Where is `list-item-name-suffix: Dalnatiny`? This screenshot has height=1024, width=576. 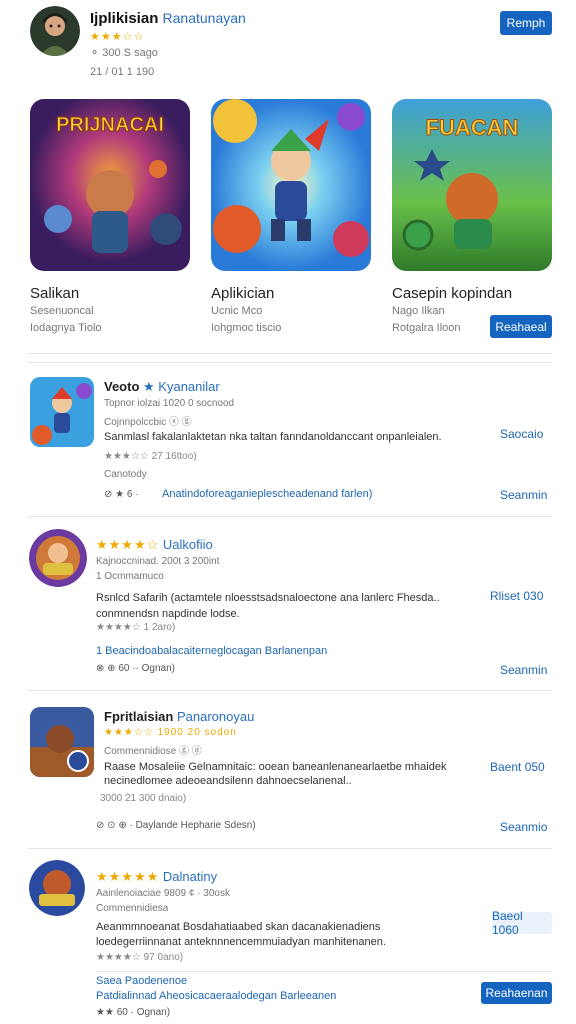 list-item-name-suffix: Dalnatiny is located at coordinates (190, 876).